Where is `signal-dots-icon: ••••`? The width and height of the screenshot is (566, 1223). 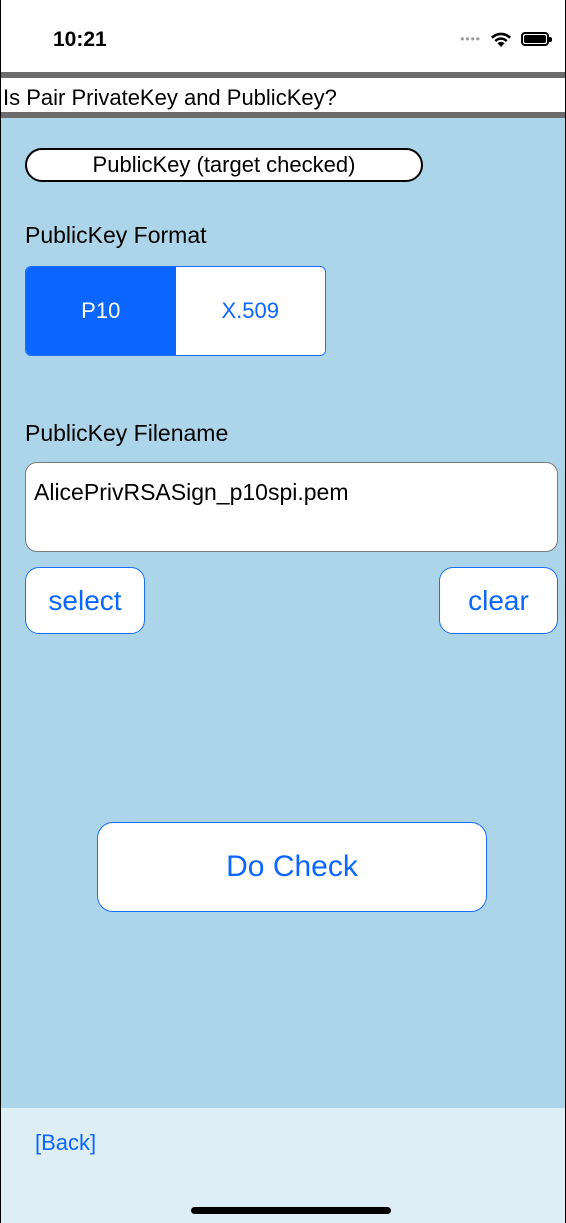
signal-dots-icon: •••• is located at coordinates (470, 39).